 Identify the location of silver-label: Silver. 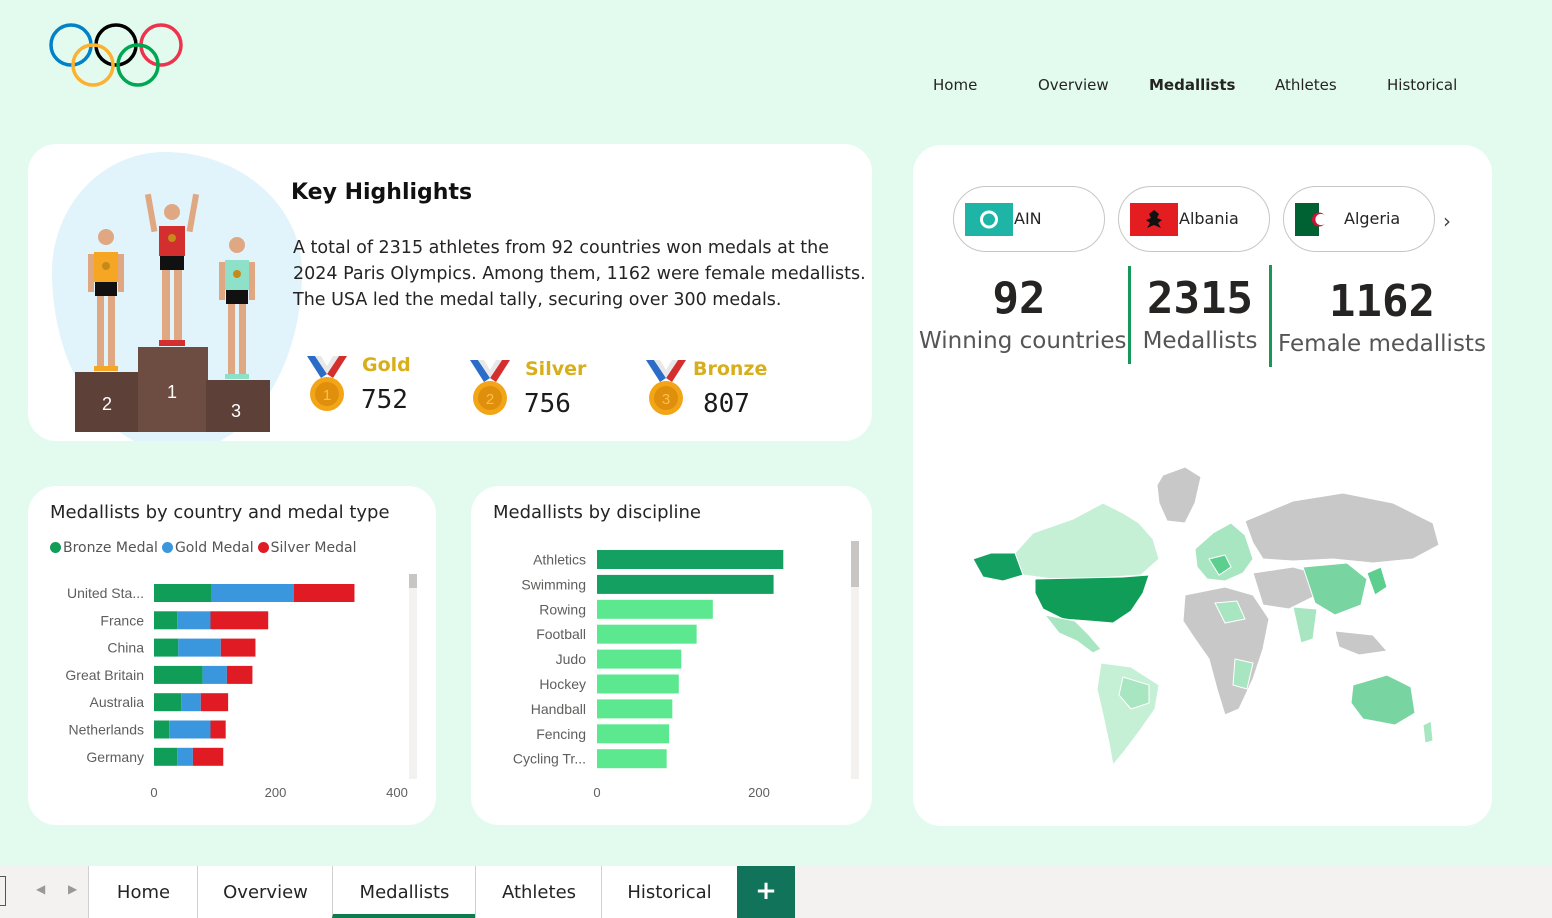
(556, 369).